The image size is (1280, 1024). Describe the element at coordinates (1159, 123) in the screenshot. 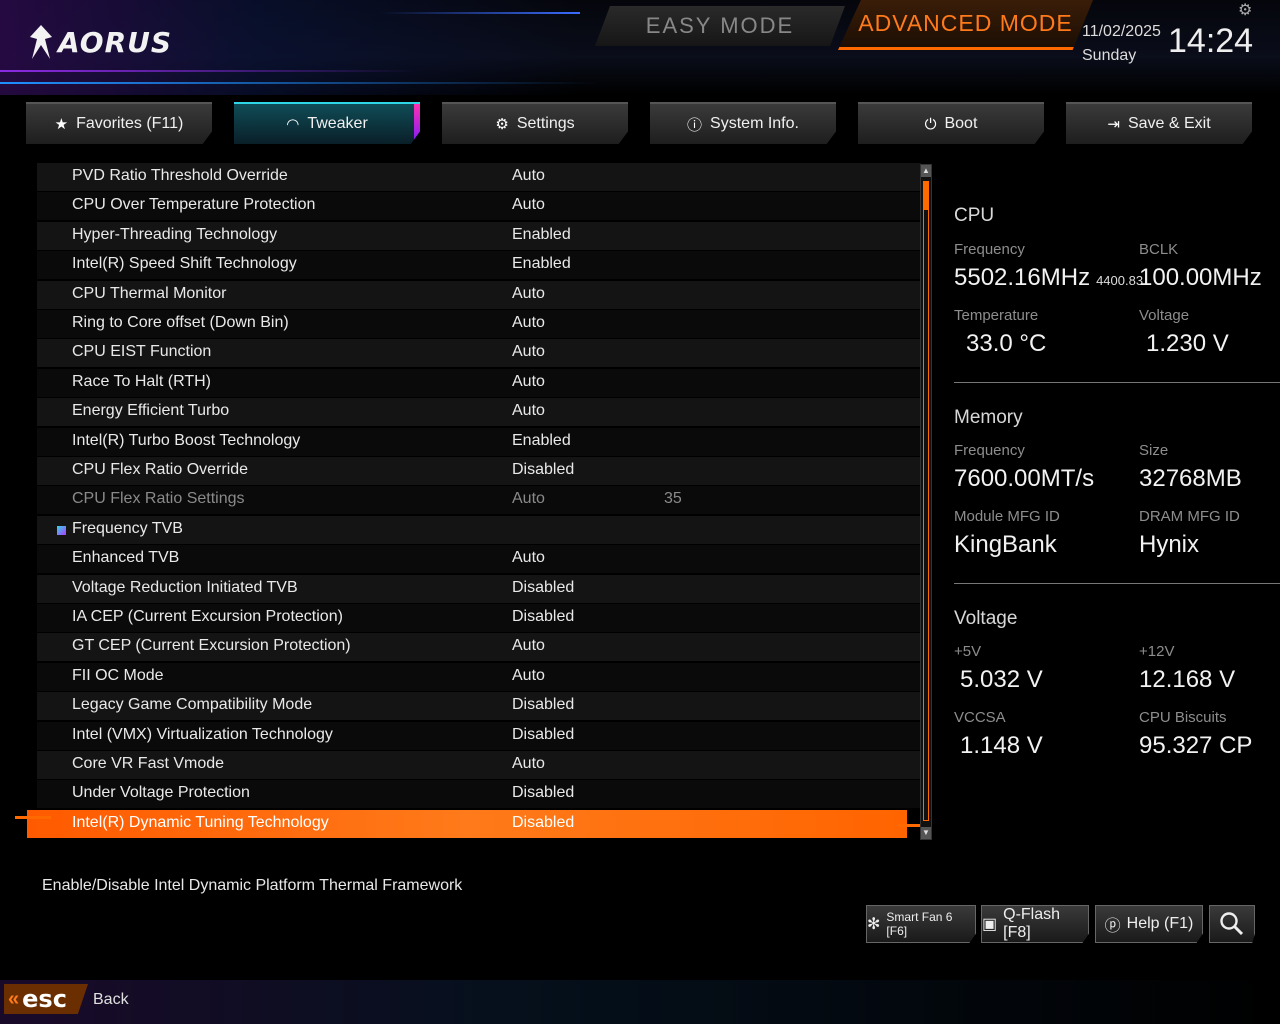

I see `tab-save-exit: ⇥ Save & Exit` at that location.